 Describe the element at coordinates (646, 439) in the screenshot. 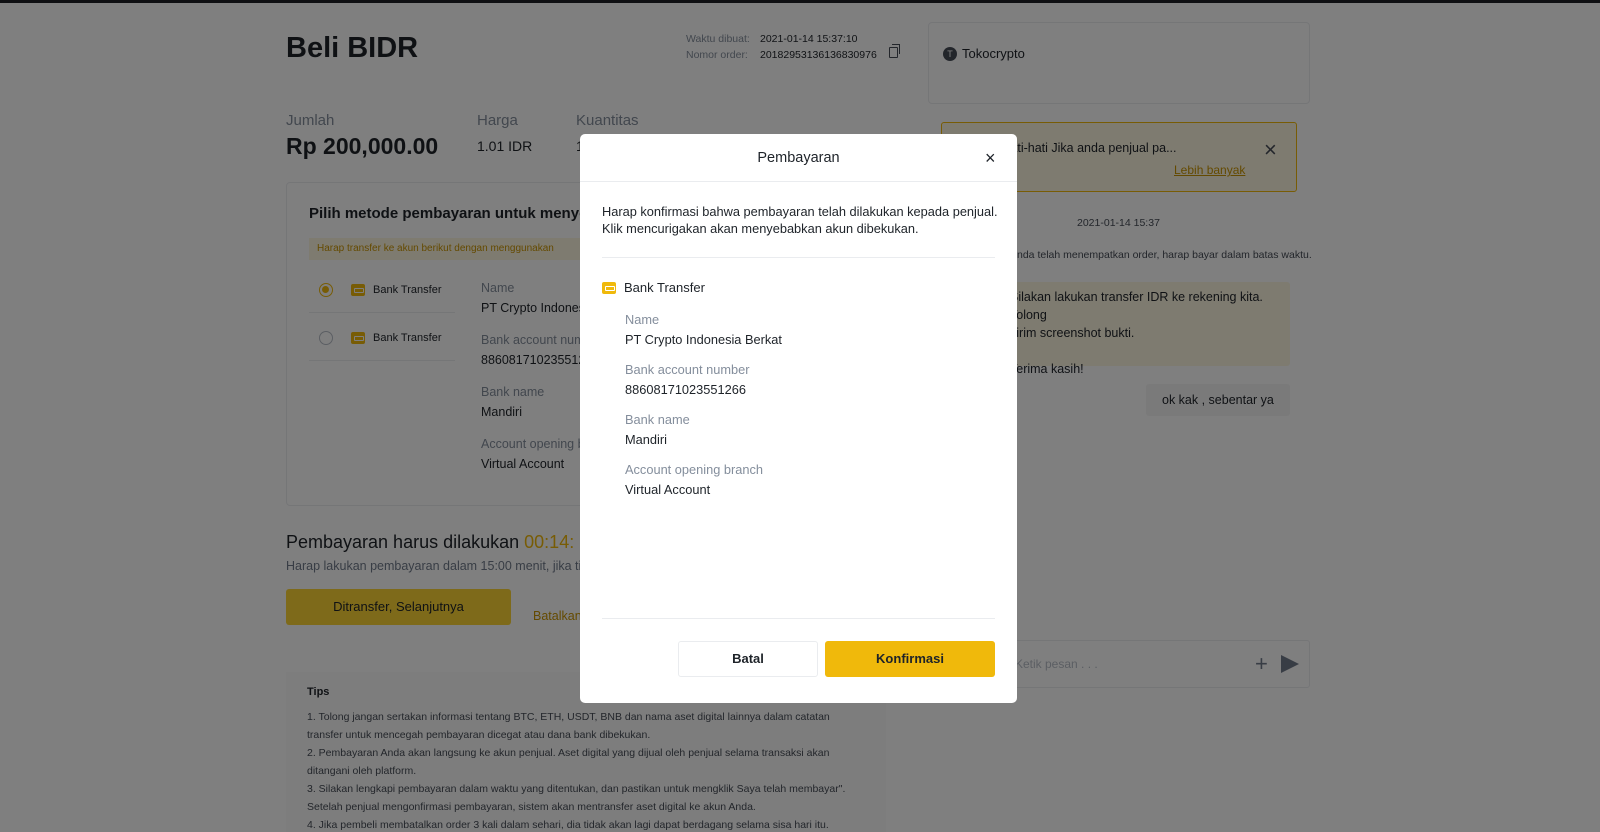

I see `field-value: Mandiri` at that location.